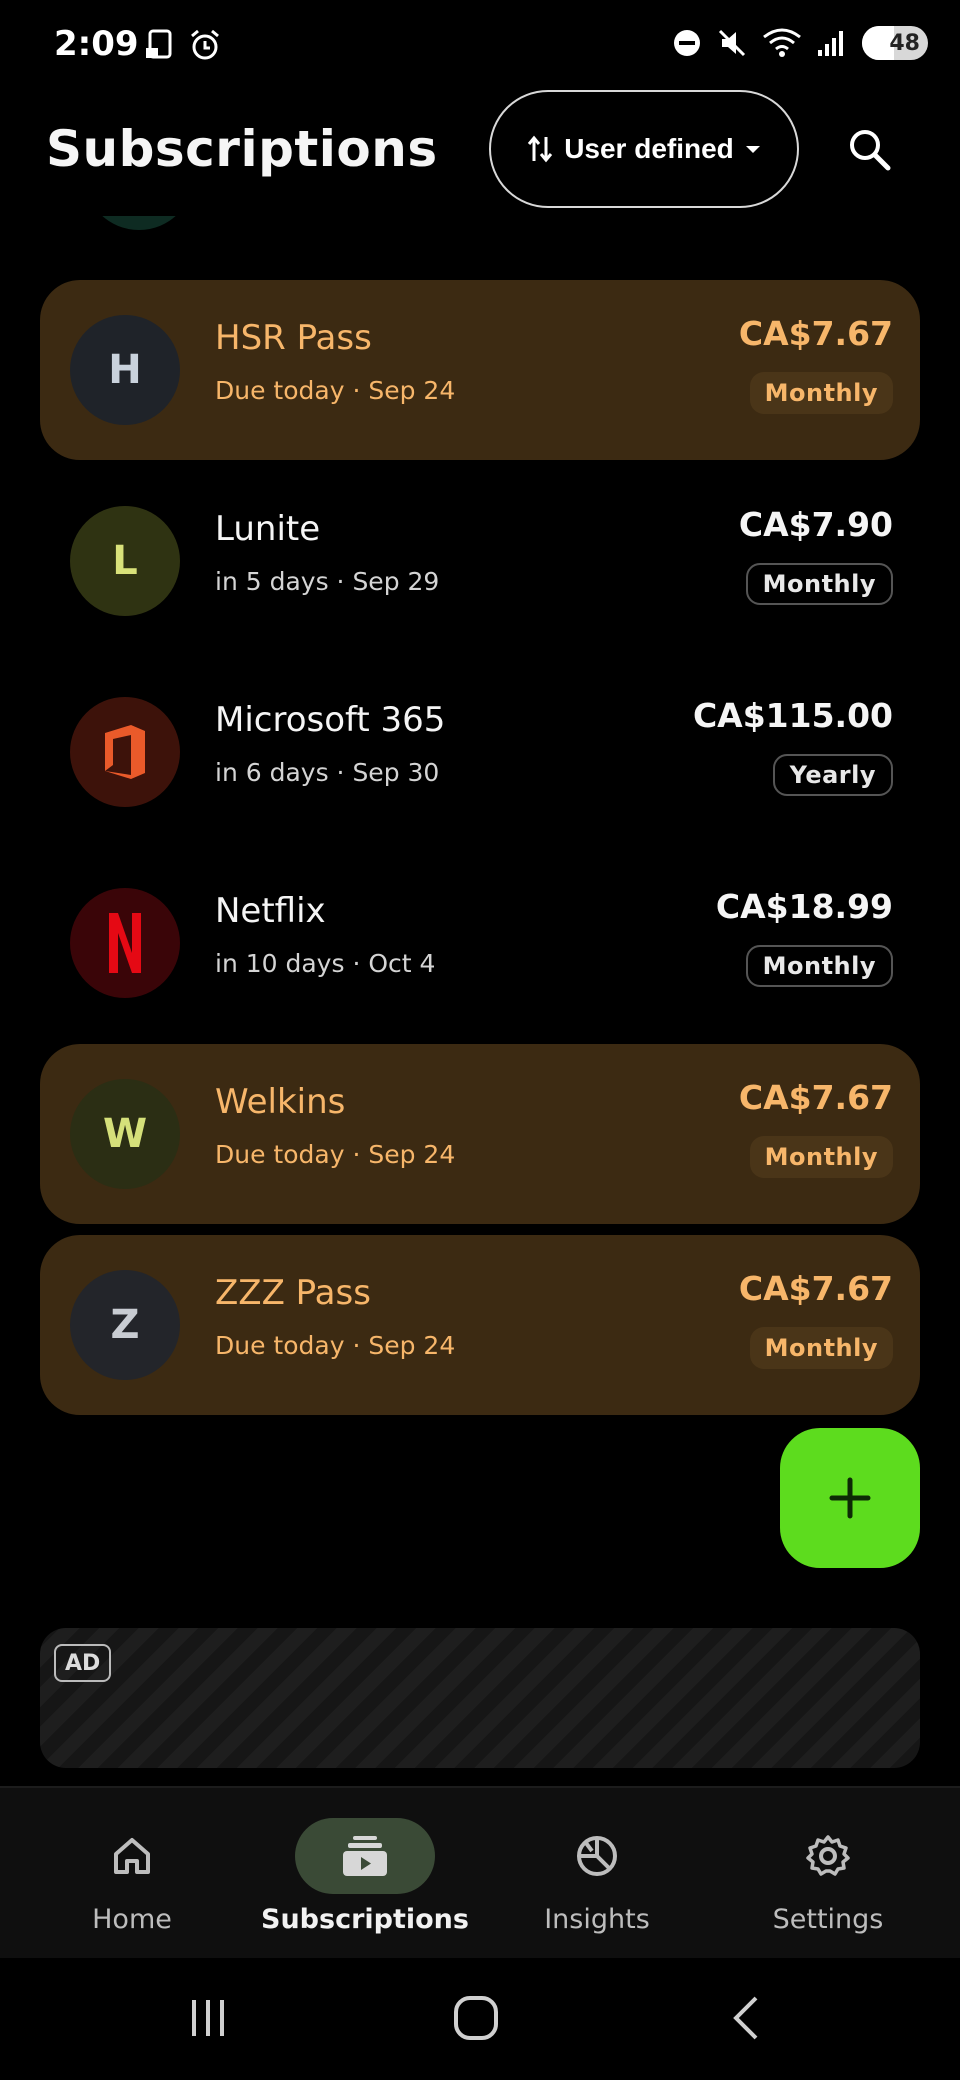 The image size is (960, 2080). Describe the element at coordinates (293, 1293) in the screenshot. I see `subscription-name: ZZZ Pass` at that location.